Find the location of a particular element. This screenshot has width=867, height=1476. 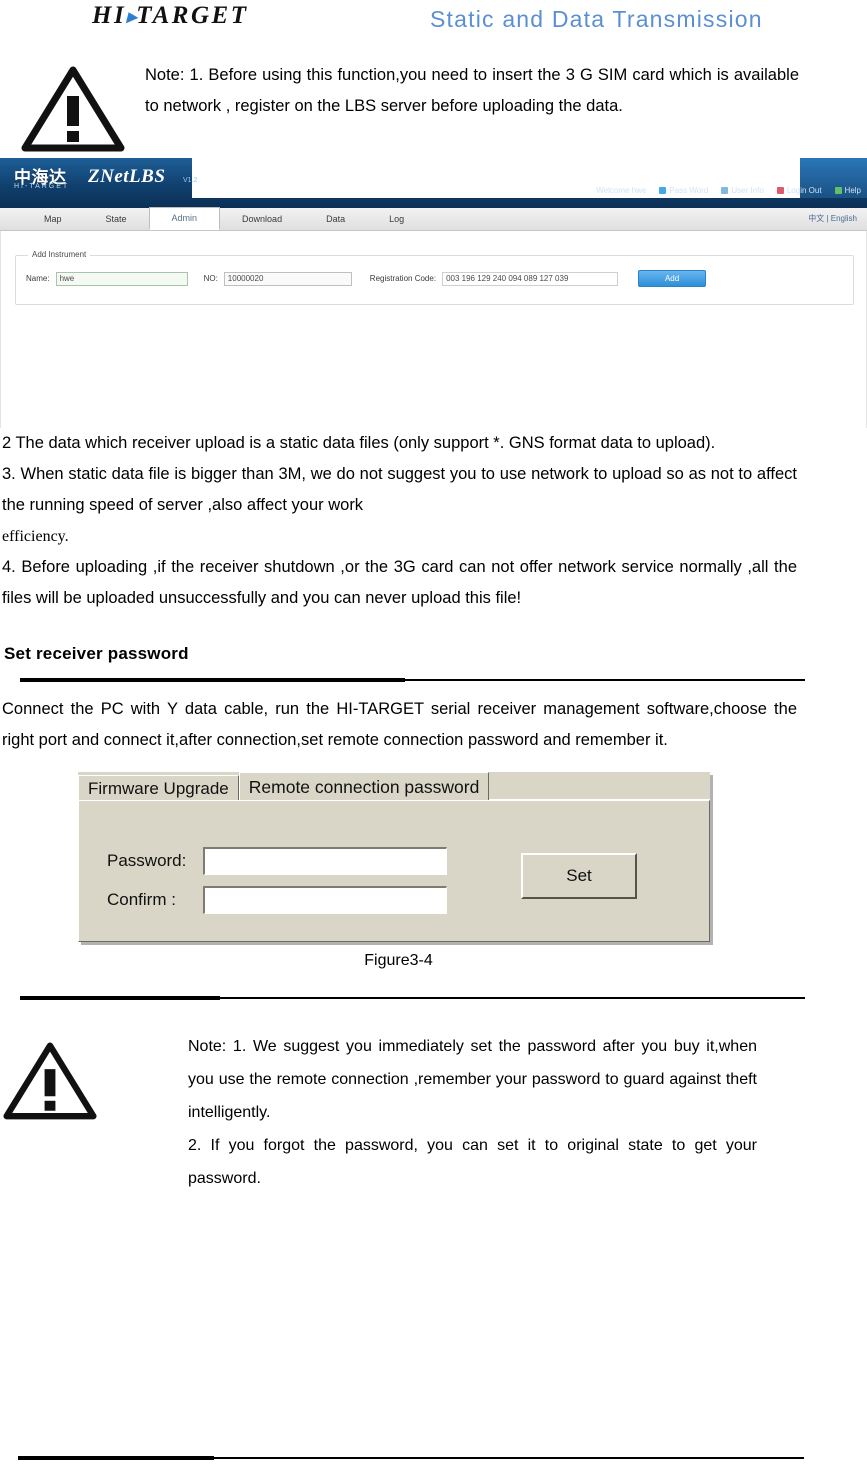

dialog-password-input is located at coordinates (325, 861).